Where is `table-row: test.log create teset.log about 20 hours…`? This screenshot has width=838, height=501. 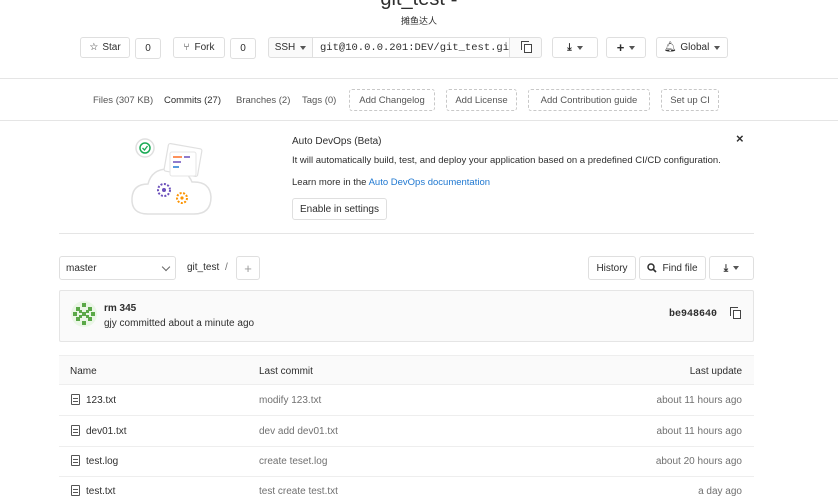 table-row: test.log create teset.log about 20 hours… is located at coordinates (406, 462).